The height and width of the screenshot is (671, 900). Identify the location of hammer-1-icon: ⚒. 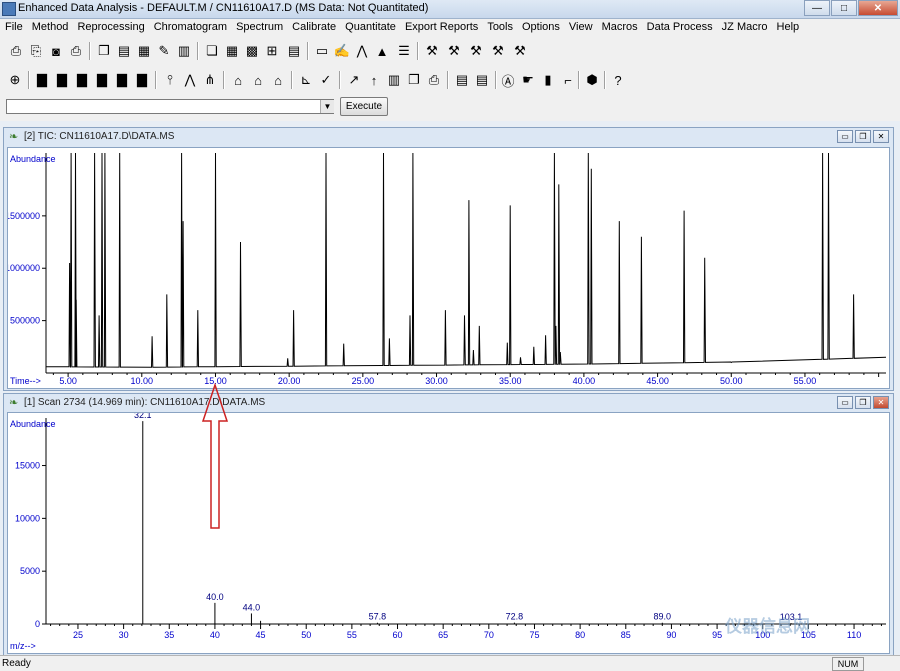
(432, 51).